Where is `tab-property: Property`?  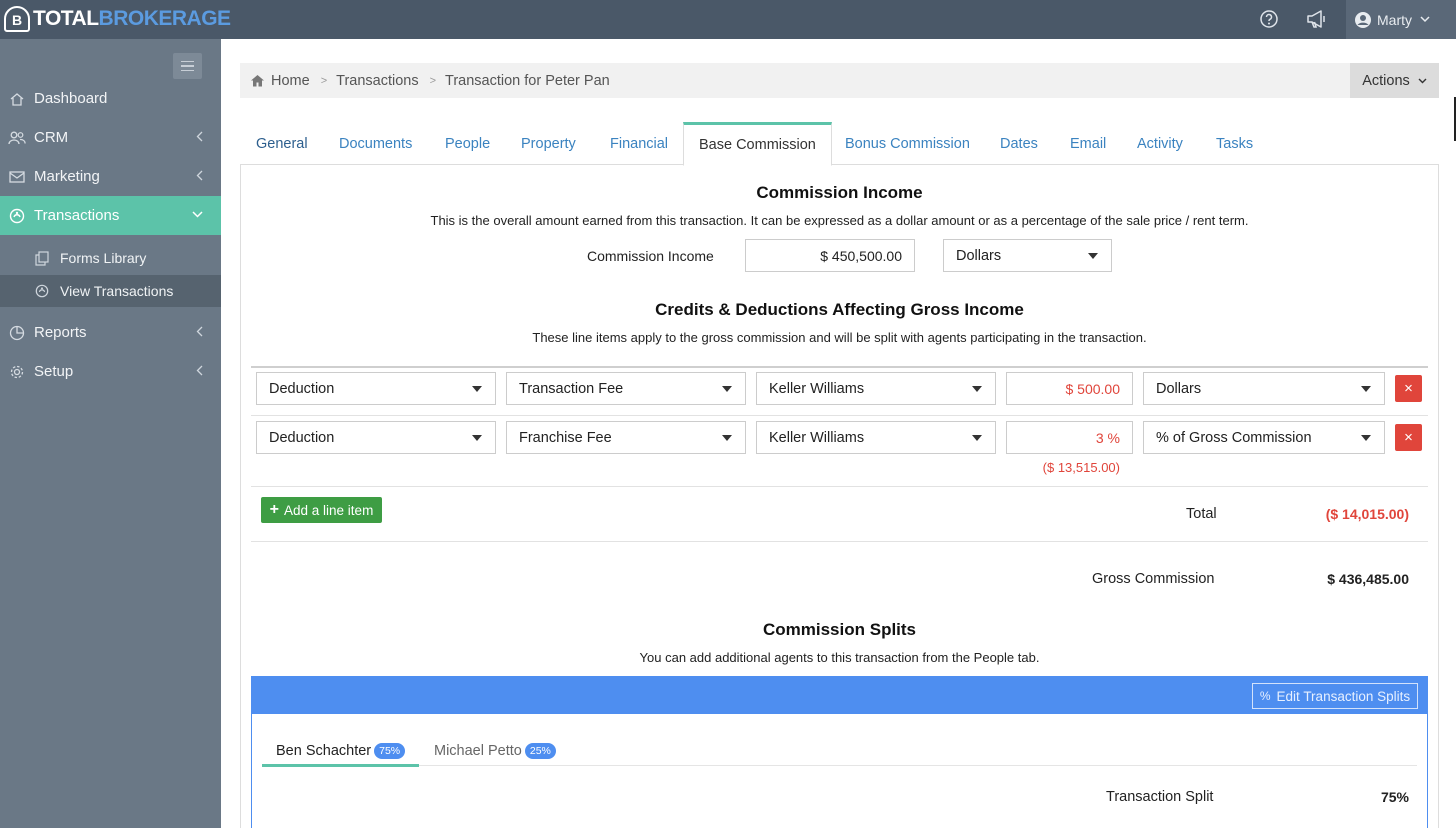 tab-property: Property is located at coordinates (548, 143).